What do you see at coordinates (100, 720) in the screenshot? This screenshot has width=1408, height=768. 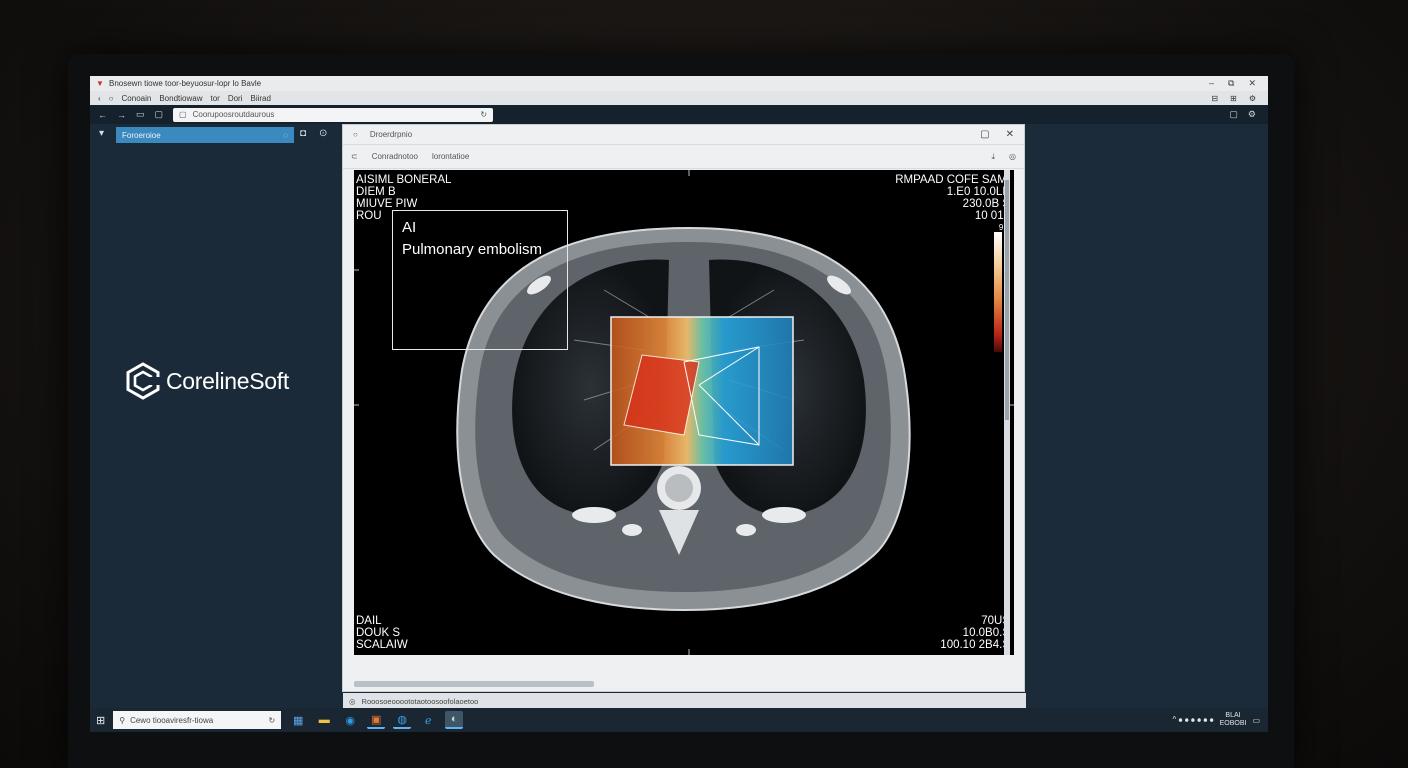 I see `start-menu-icon: ⊞` at bounding box center [100, 720].